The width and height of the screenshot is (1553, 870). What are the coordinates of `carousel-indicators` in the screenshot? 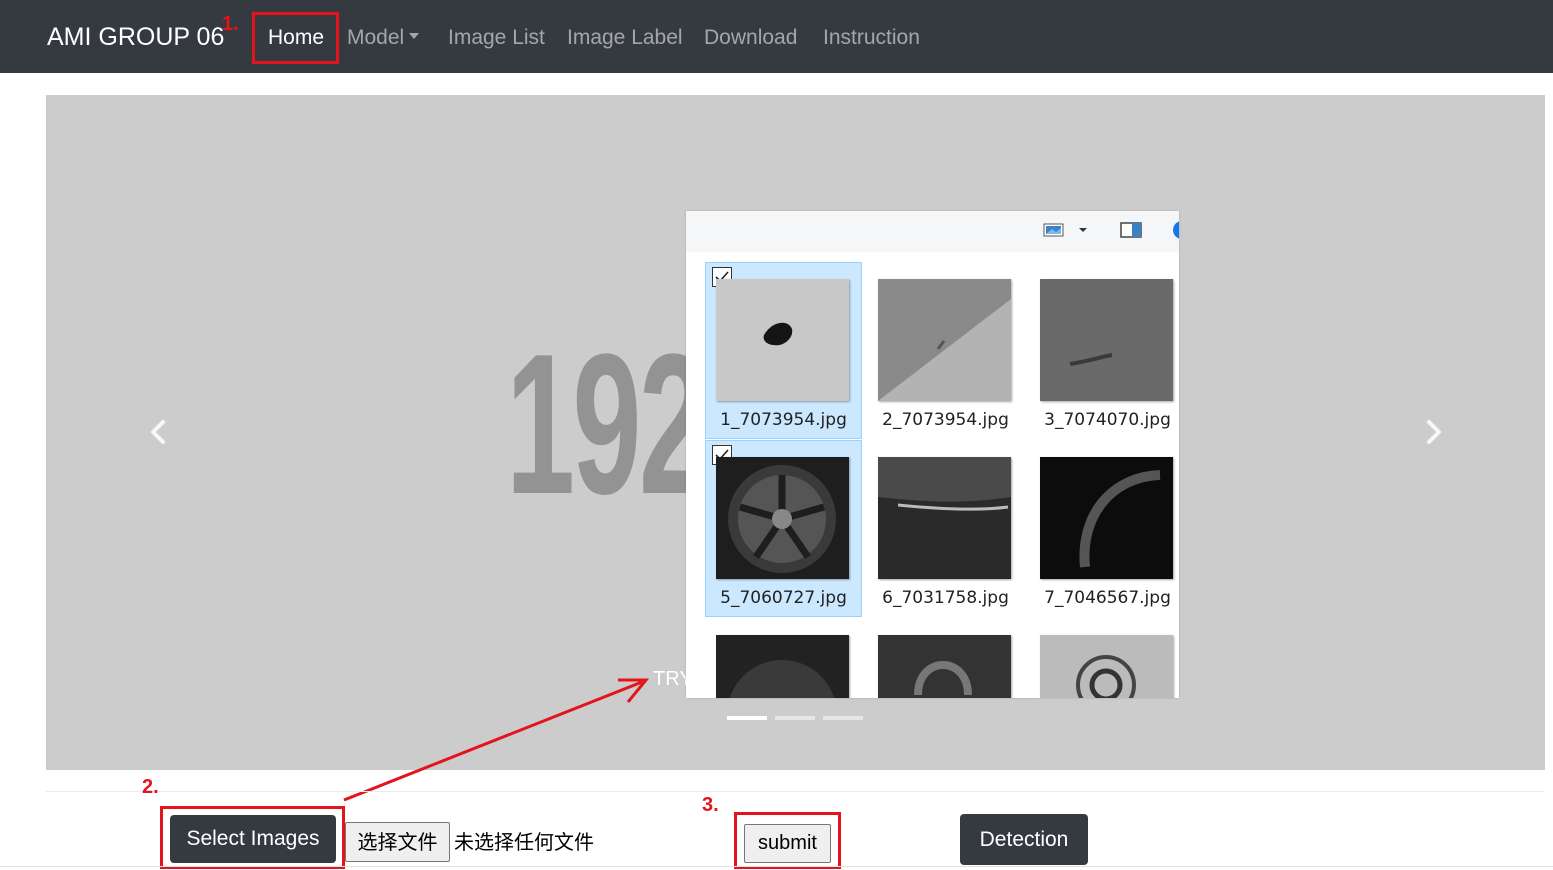 It's located at (795, 718).